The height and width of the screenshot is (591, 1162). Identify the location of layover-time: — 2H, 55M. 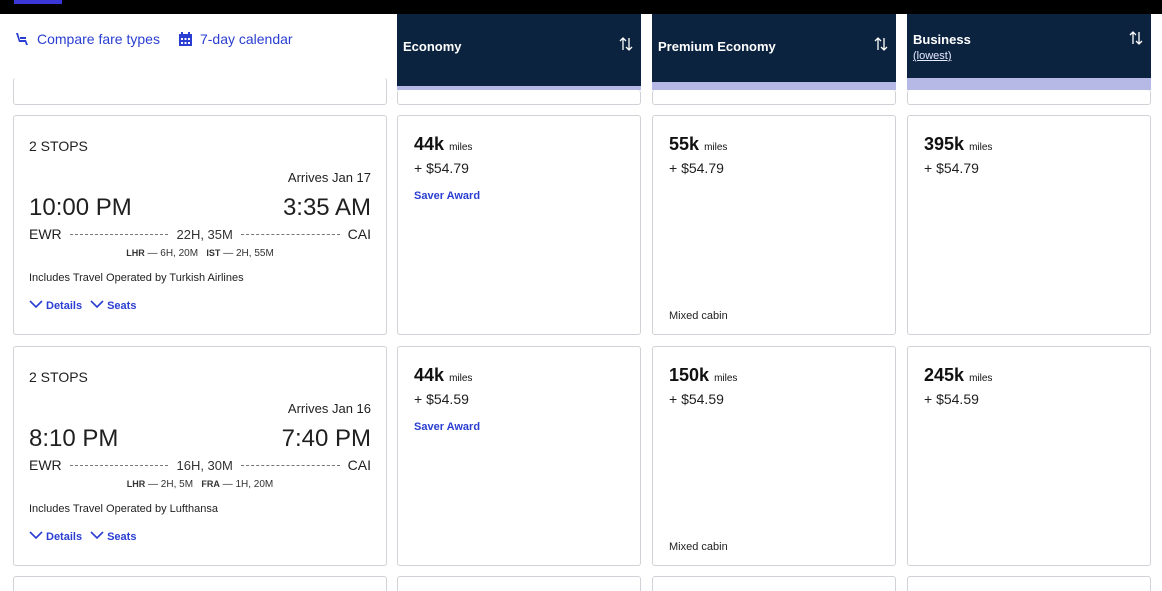
(248, 253).